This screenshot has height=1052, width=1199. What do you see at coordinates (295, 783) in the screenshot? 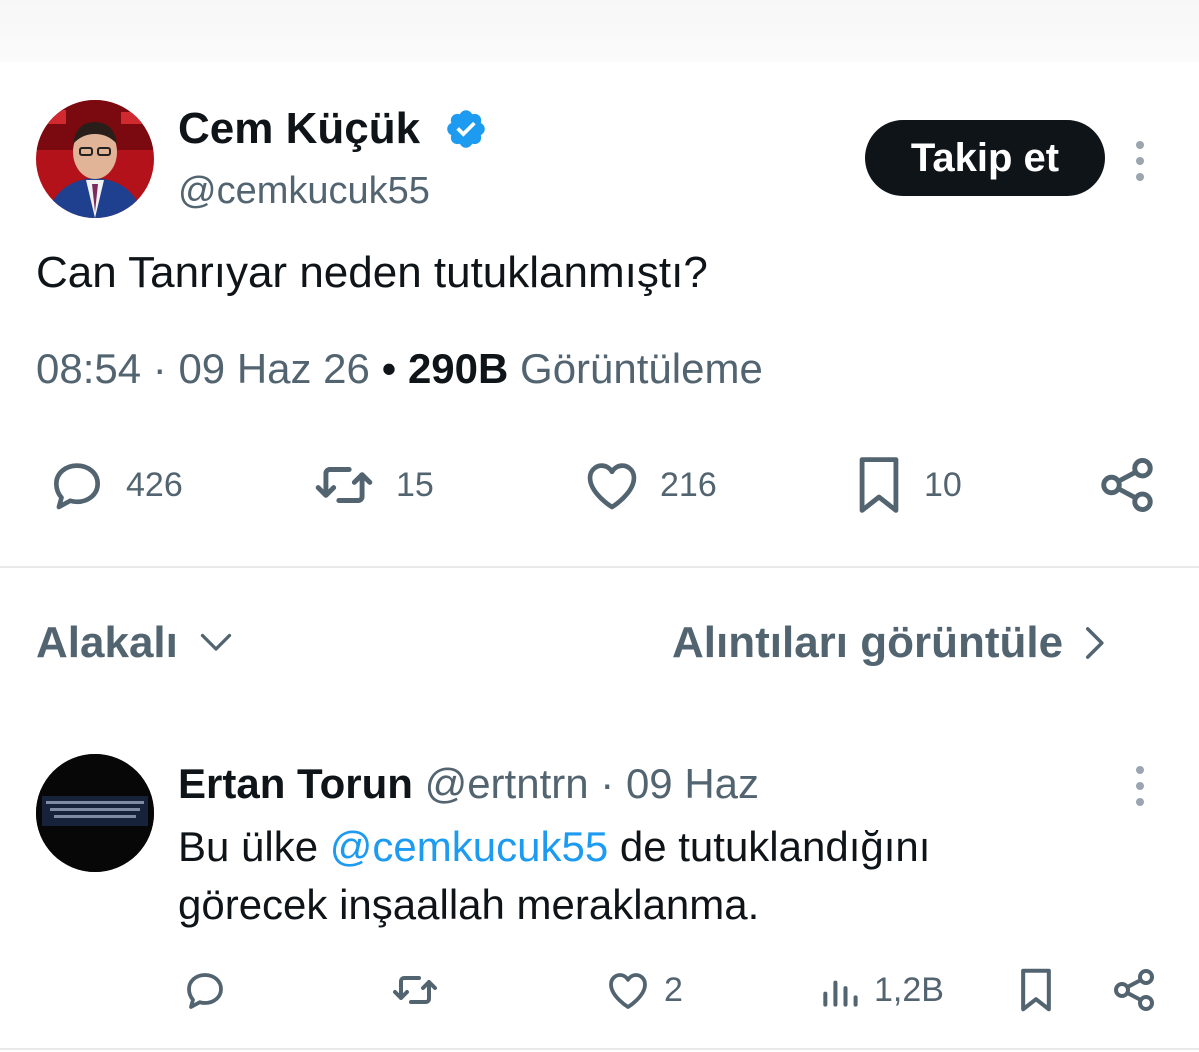
I see `reply-author-name: Ertan Torun` at bounding box center [295, 783].